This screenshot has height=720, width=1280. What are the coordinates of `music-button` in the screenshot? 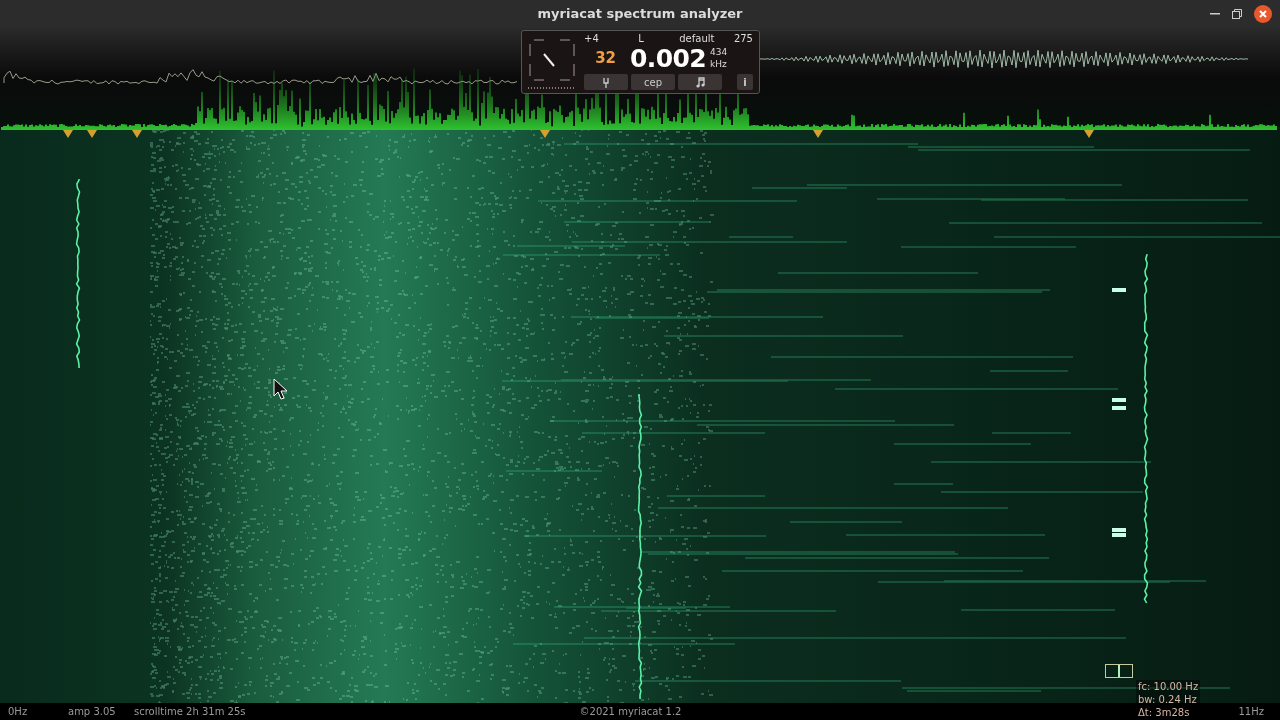 It's located at (700, 82).